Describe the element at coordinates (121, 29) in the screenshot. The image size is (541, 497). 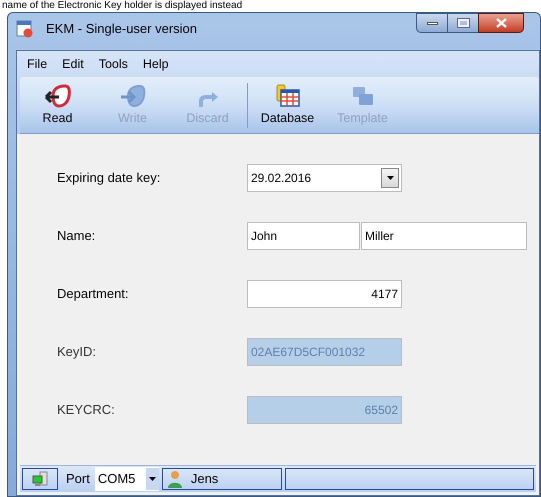
I see `window-title: EKM - Single-user version` at that location.